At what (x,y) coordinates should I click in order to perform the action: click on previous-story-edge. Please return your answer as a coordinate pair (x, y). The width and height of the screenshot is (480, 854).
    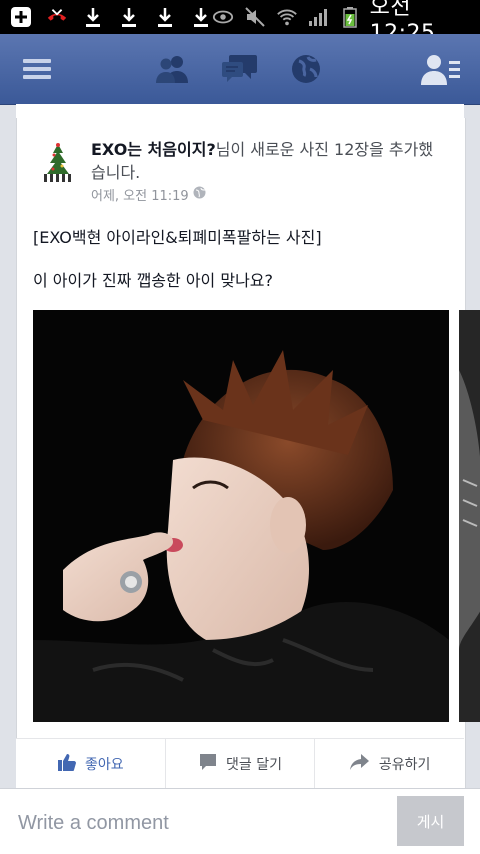
    Looking at the image, I should click on (240, 111).